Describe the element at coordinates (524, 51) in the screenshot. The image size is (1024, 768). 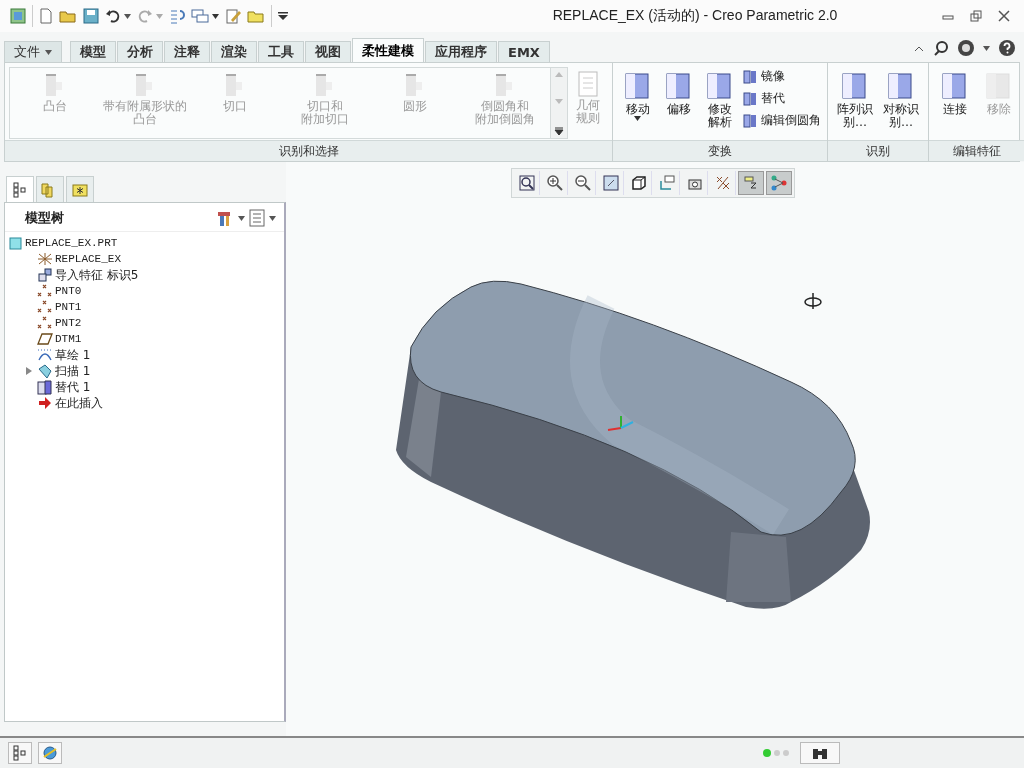
I see `ribbon-tab: EMX` at that location.